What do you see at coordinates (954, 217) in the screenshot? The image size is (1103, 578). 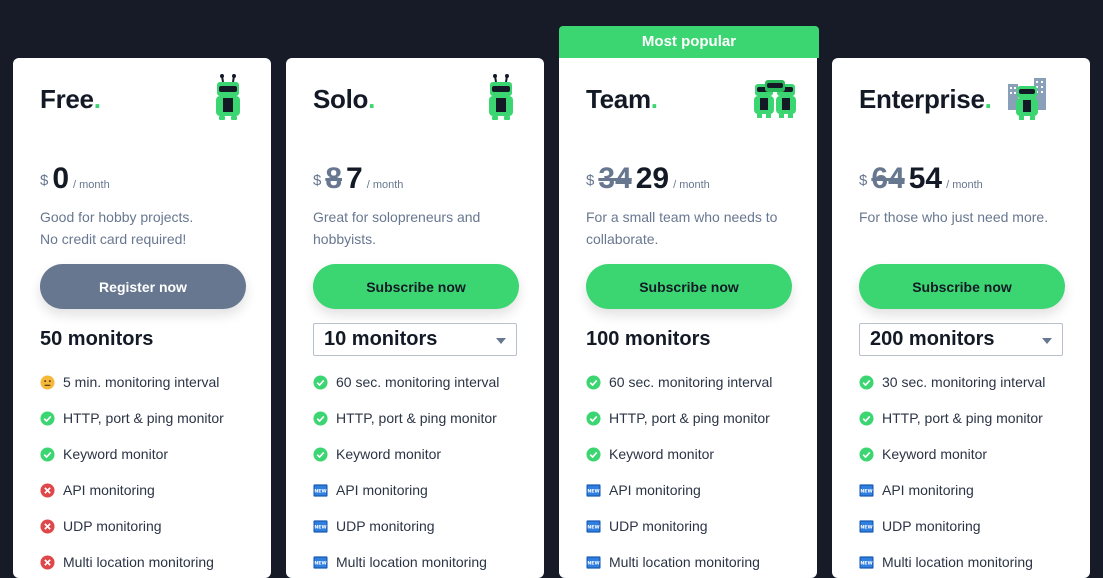 I see `plan-description: For those who just need more.` at bounding box center [954, 217].